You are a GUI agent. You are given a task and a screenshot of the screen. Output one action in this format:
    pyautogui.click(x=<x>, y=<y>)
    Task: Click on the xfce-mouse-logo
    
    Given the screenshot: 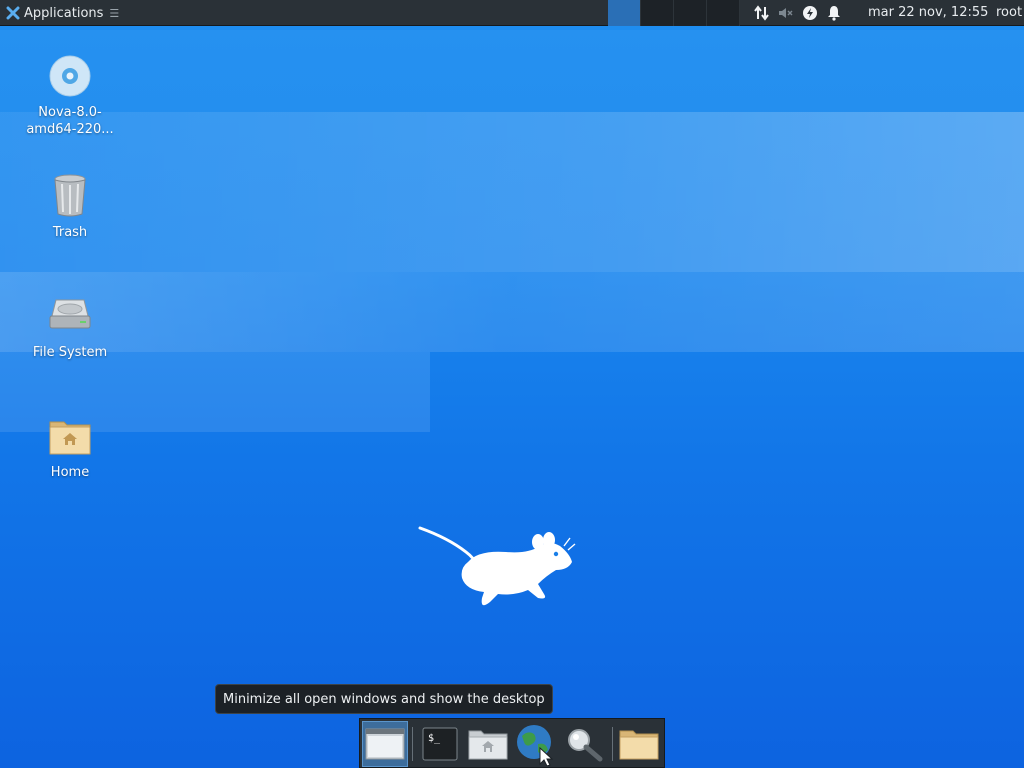 What is the action you would take?
    pyautogui.click(x=497, y=566)
    